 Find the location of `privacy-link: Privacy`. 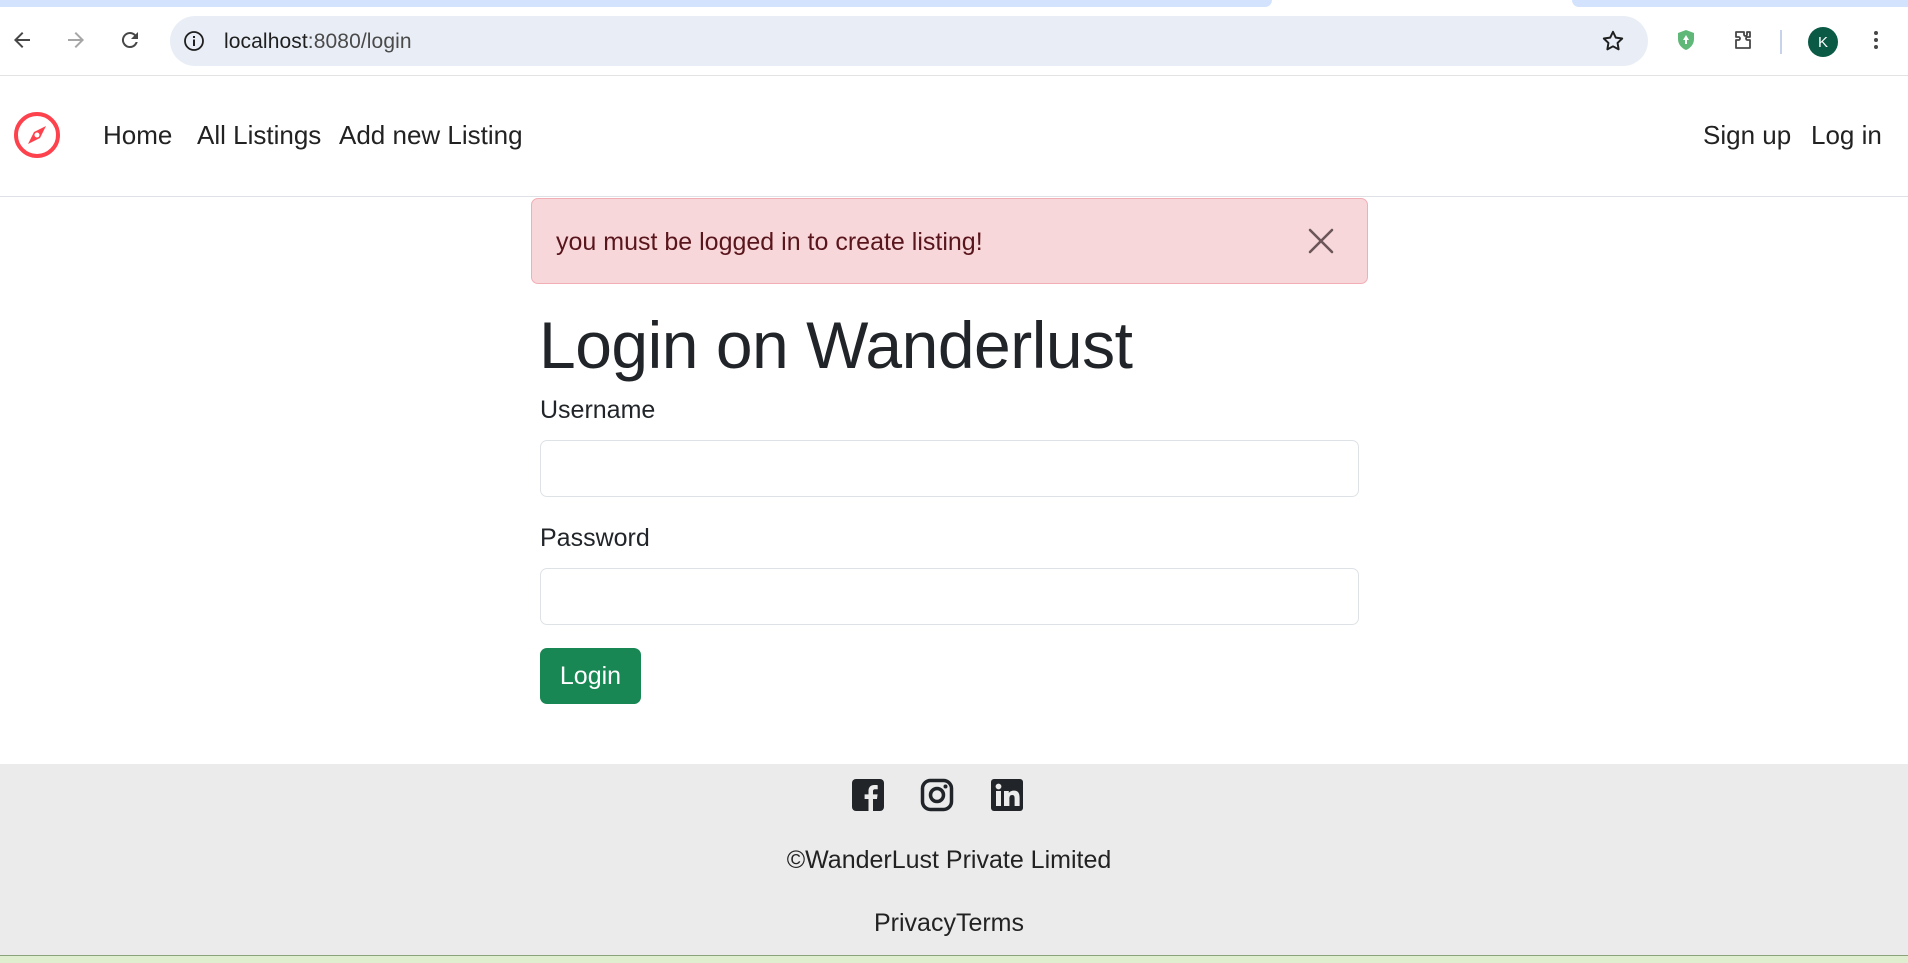

privacy-link: Privacy is located at coordinates (915, 923).